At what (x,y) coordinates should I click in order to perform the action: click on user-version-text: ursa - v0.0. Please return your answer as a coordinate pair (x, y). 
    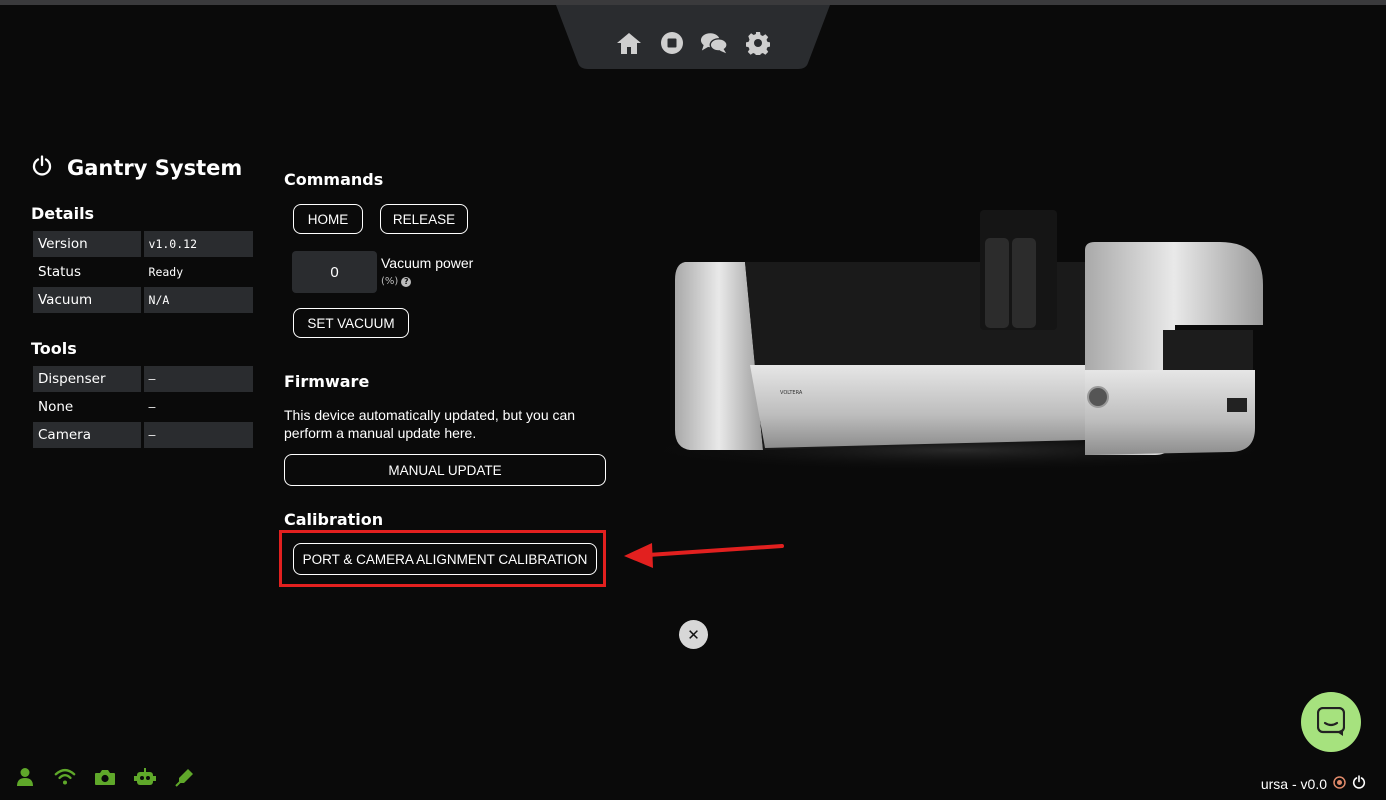
    Looking at the image, I should click on (1293, 783).